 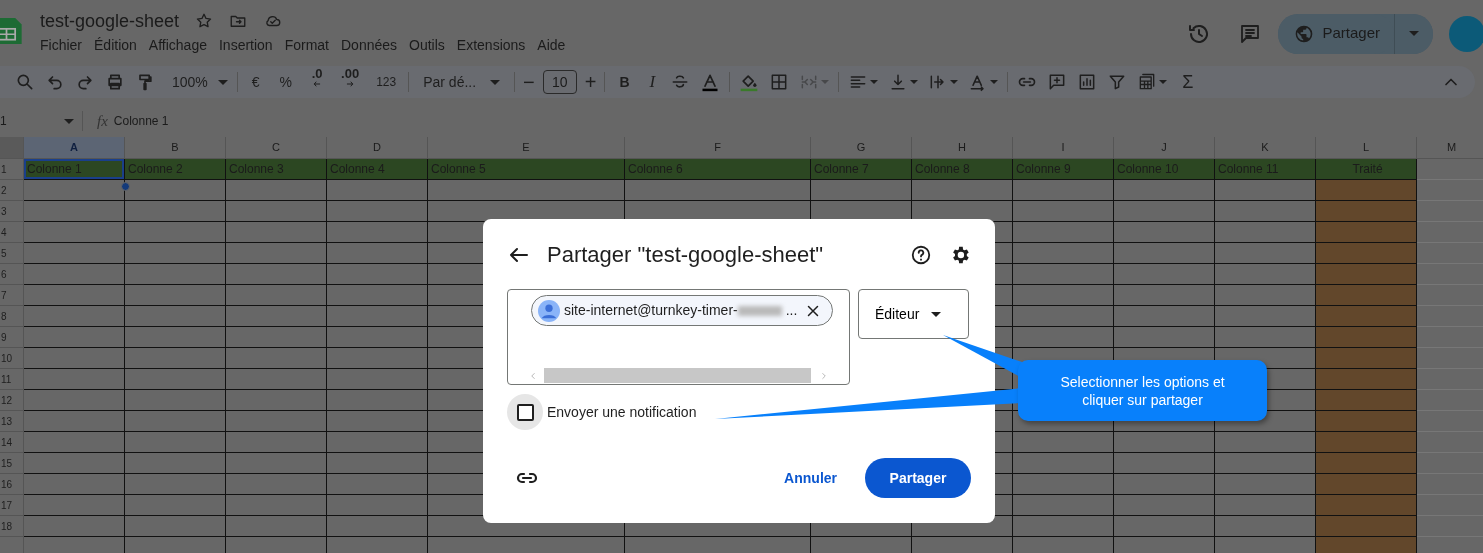 What do you see at coordinates (61, 45) in the screenshot?
I see `menu-item: Fichier` at bounding box center [61, 45].